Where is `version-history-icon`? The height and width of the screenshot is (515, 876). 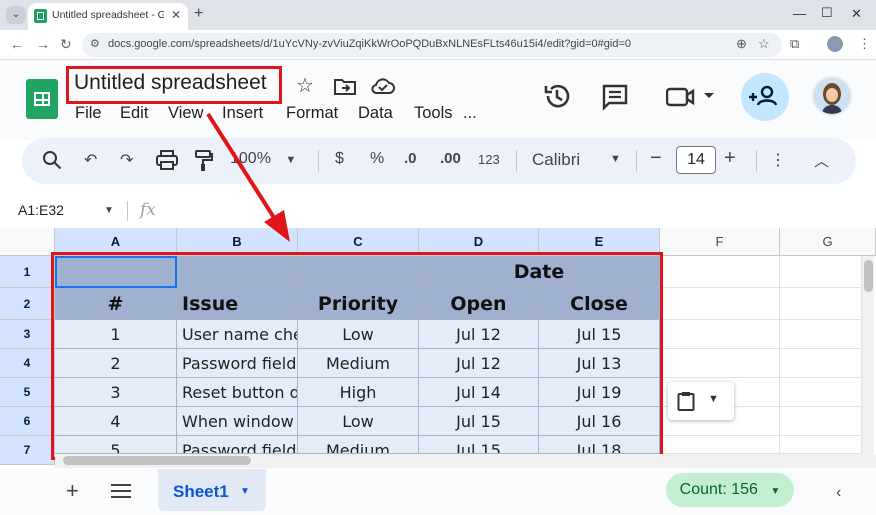
version-history-icon is located at coordinates (557, 96).